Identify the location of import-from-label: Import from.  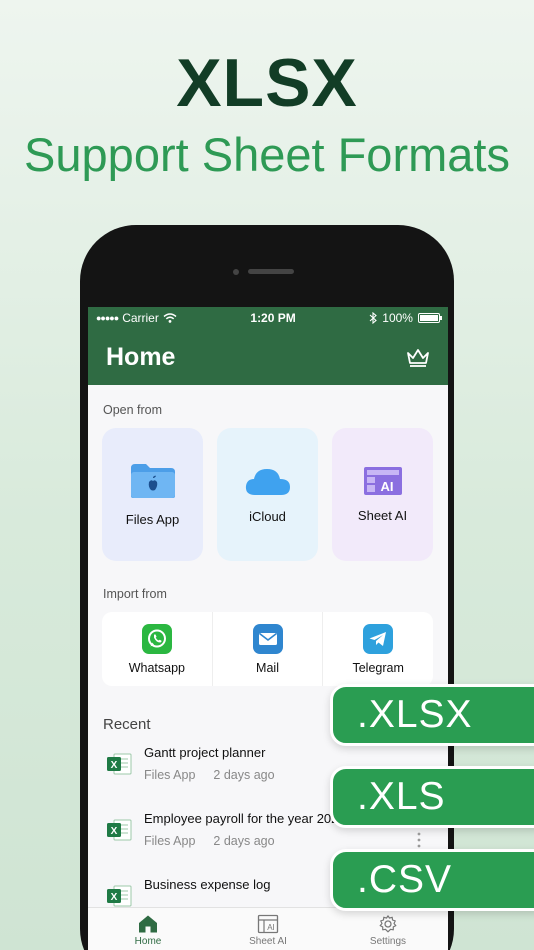
(135, 594).